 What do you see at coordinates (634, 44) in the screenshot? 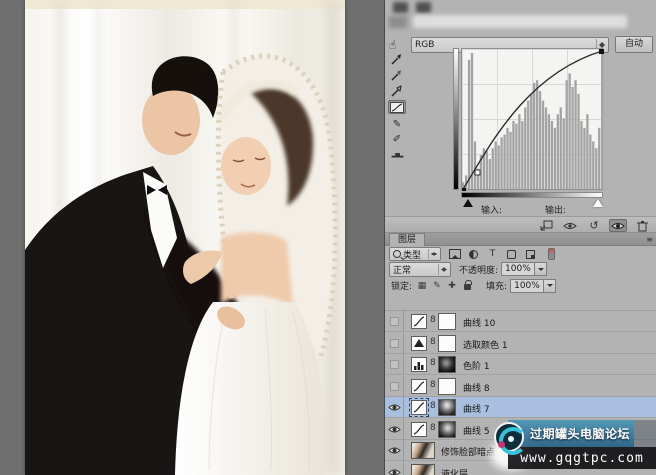
I see `auto-button: 自动` at bounding box center [634, 44].